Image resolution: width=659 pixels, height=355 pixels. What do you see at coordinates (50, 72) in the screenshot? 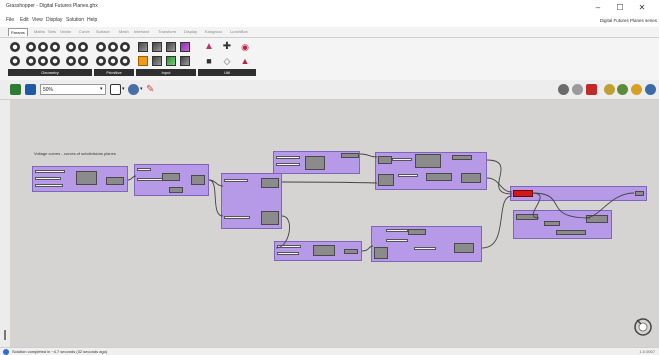
I see `ribbon-group-geometry: Geometry` at bounding box center [50, 72].